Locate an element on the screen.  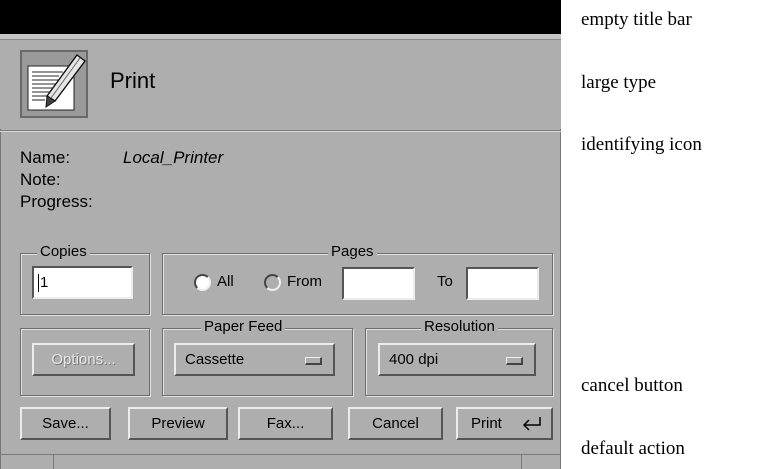
printer-name: Local_Printer is located at coordinates (173, 157).